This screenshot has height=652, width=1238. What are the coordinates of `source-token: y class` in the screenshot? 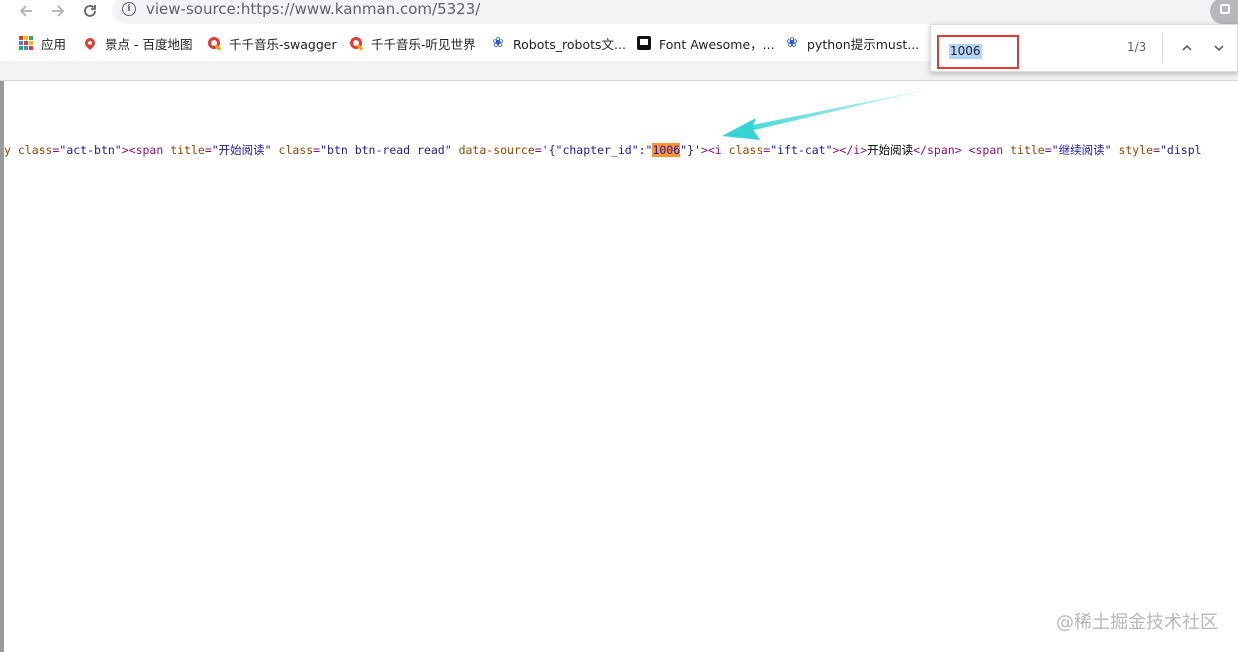 It's located at (28, 150).